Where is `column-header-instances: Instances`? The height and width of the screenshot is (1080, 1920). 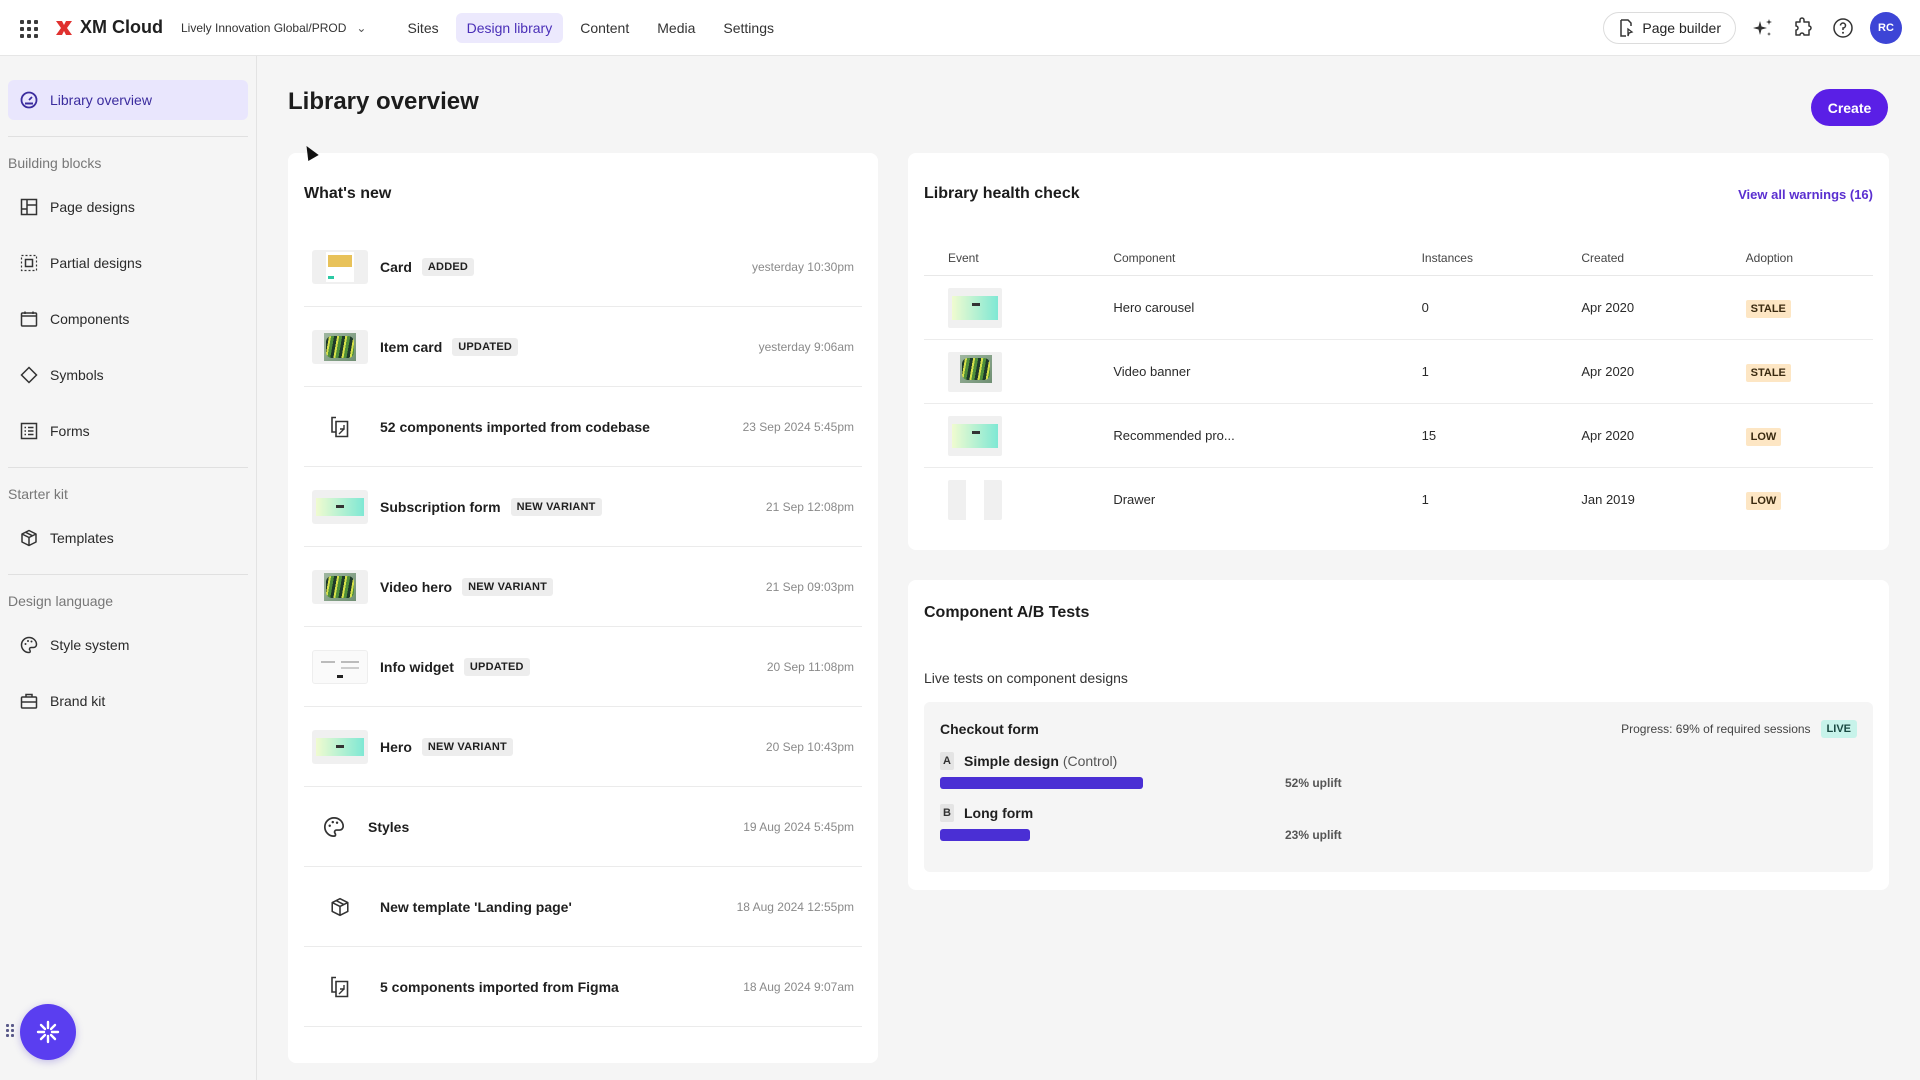 column-header-instances: Instances is located at coordinates (1477, 263).